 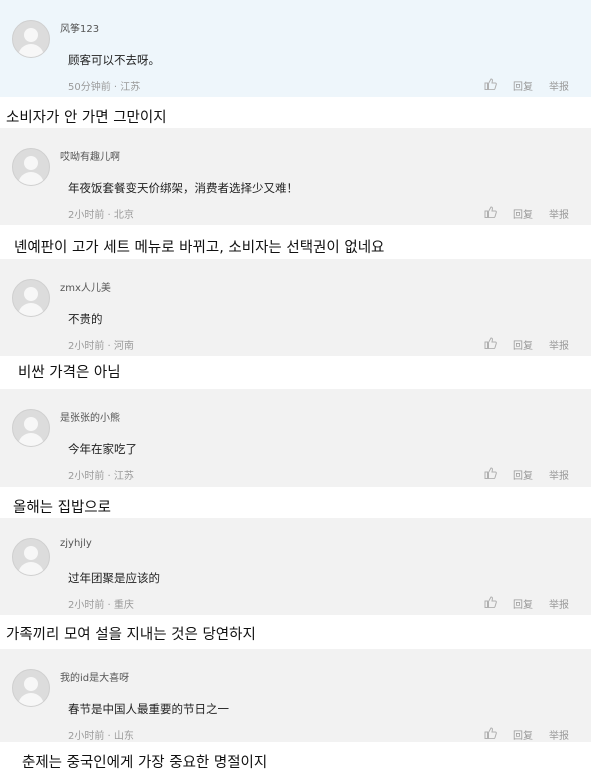 I want to click on username: 哎呦有趣儿啊, so click(x=90, y=155).